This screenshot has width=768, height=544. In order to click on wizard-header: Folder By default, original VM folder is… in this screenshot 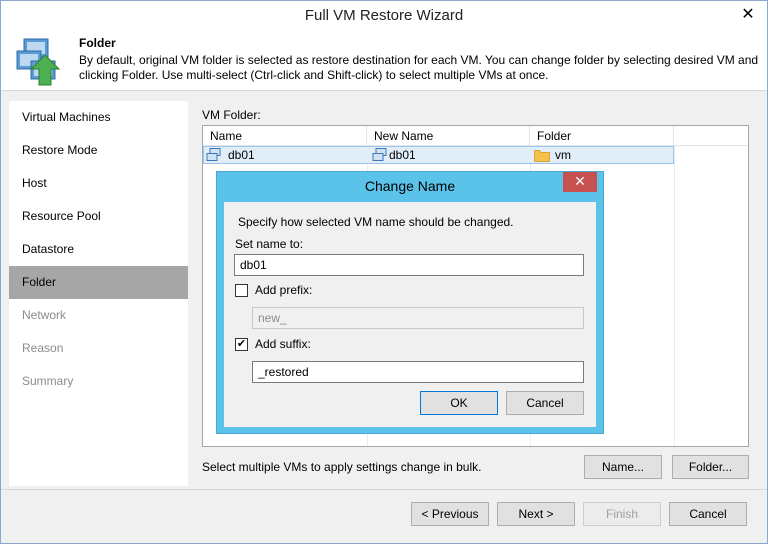, I will do `click(384, 61)`.